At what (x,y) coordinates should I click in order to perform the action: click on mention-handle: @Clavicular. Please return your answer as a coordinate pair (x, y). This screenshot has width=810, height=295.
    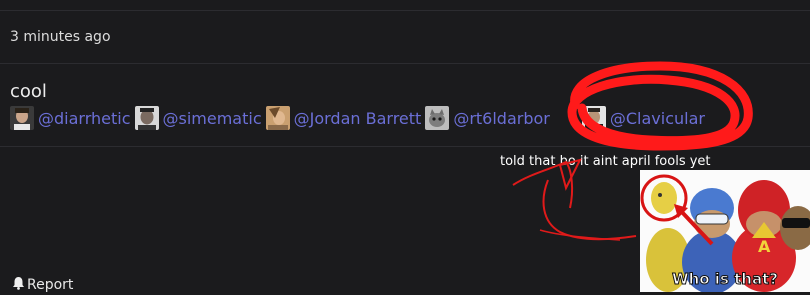
    Looking at the image, I should click on (657, 118).